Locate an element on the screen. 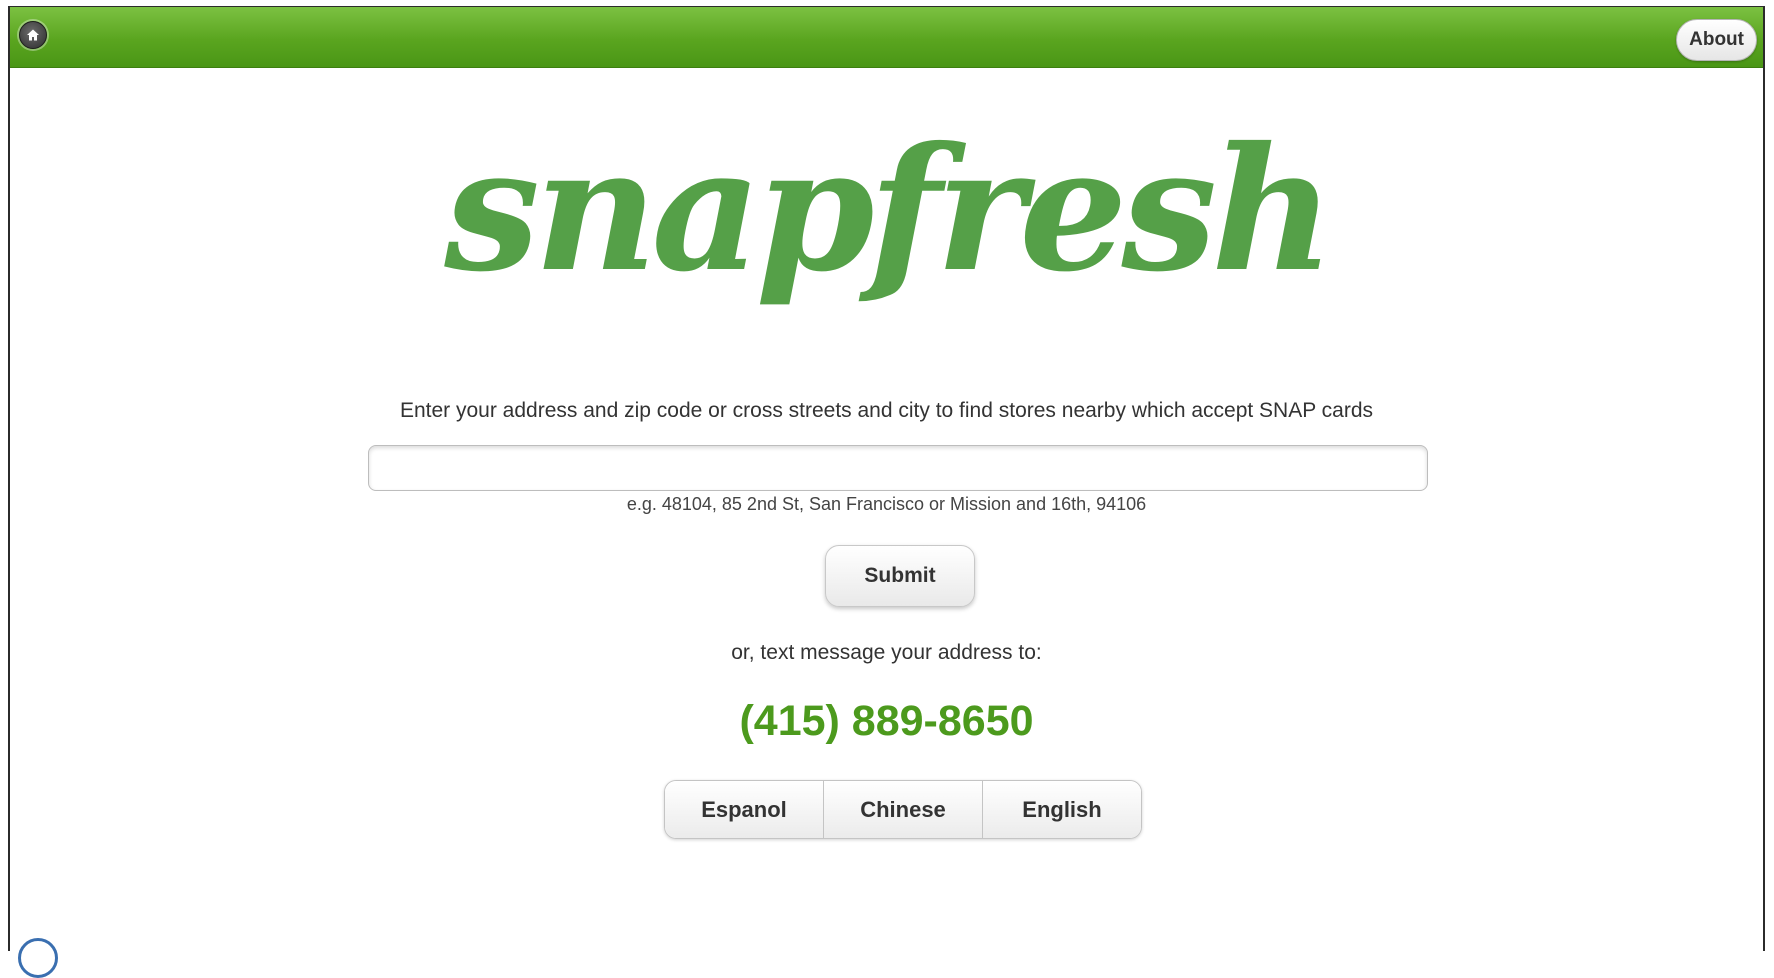 The height and width of the screenshot is (978, 1774). home-icon is located at coordinates (33, 35).